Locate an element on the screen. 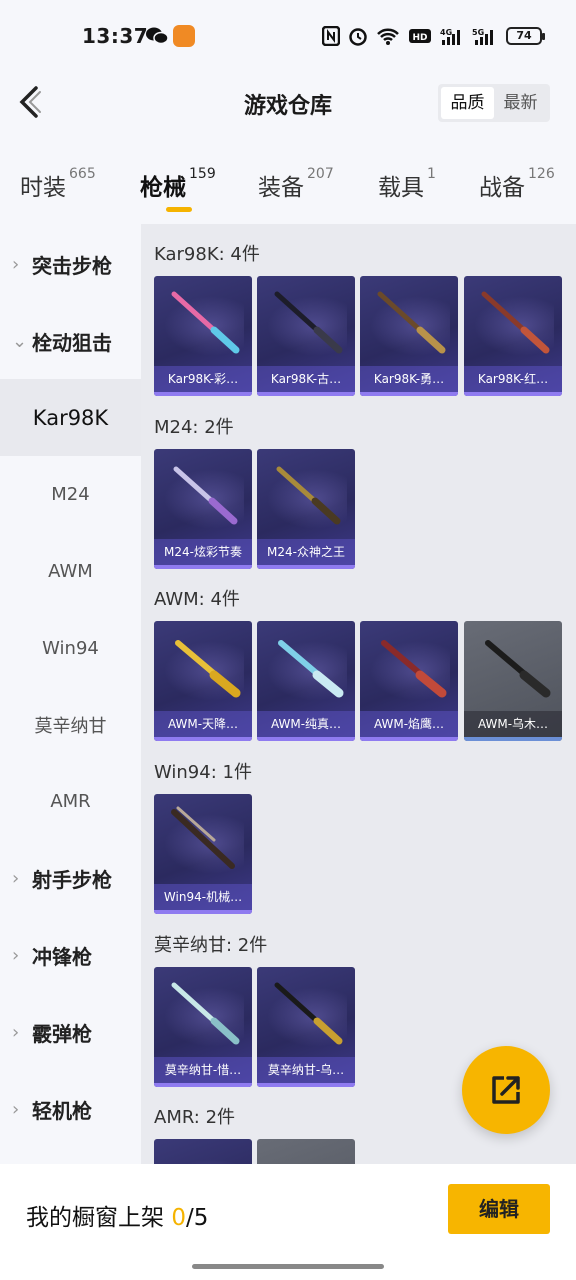 The width and height of the screenshot is (576, 1280). group-title-amr: AMR: 2件 is located at coordinates (195, 1117).